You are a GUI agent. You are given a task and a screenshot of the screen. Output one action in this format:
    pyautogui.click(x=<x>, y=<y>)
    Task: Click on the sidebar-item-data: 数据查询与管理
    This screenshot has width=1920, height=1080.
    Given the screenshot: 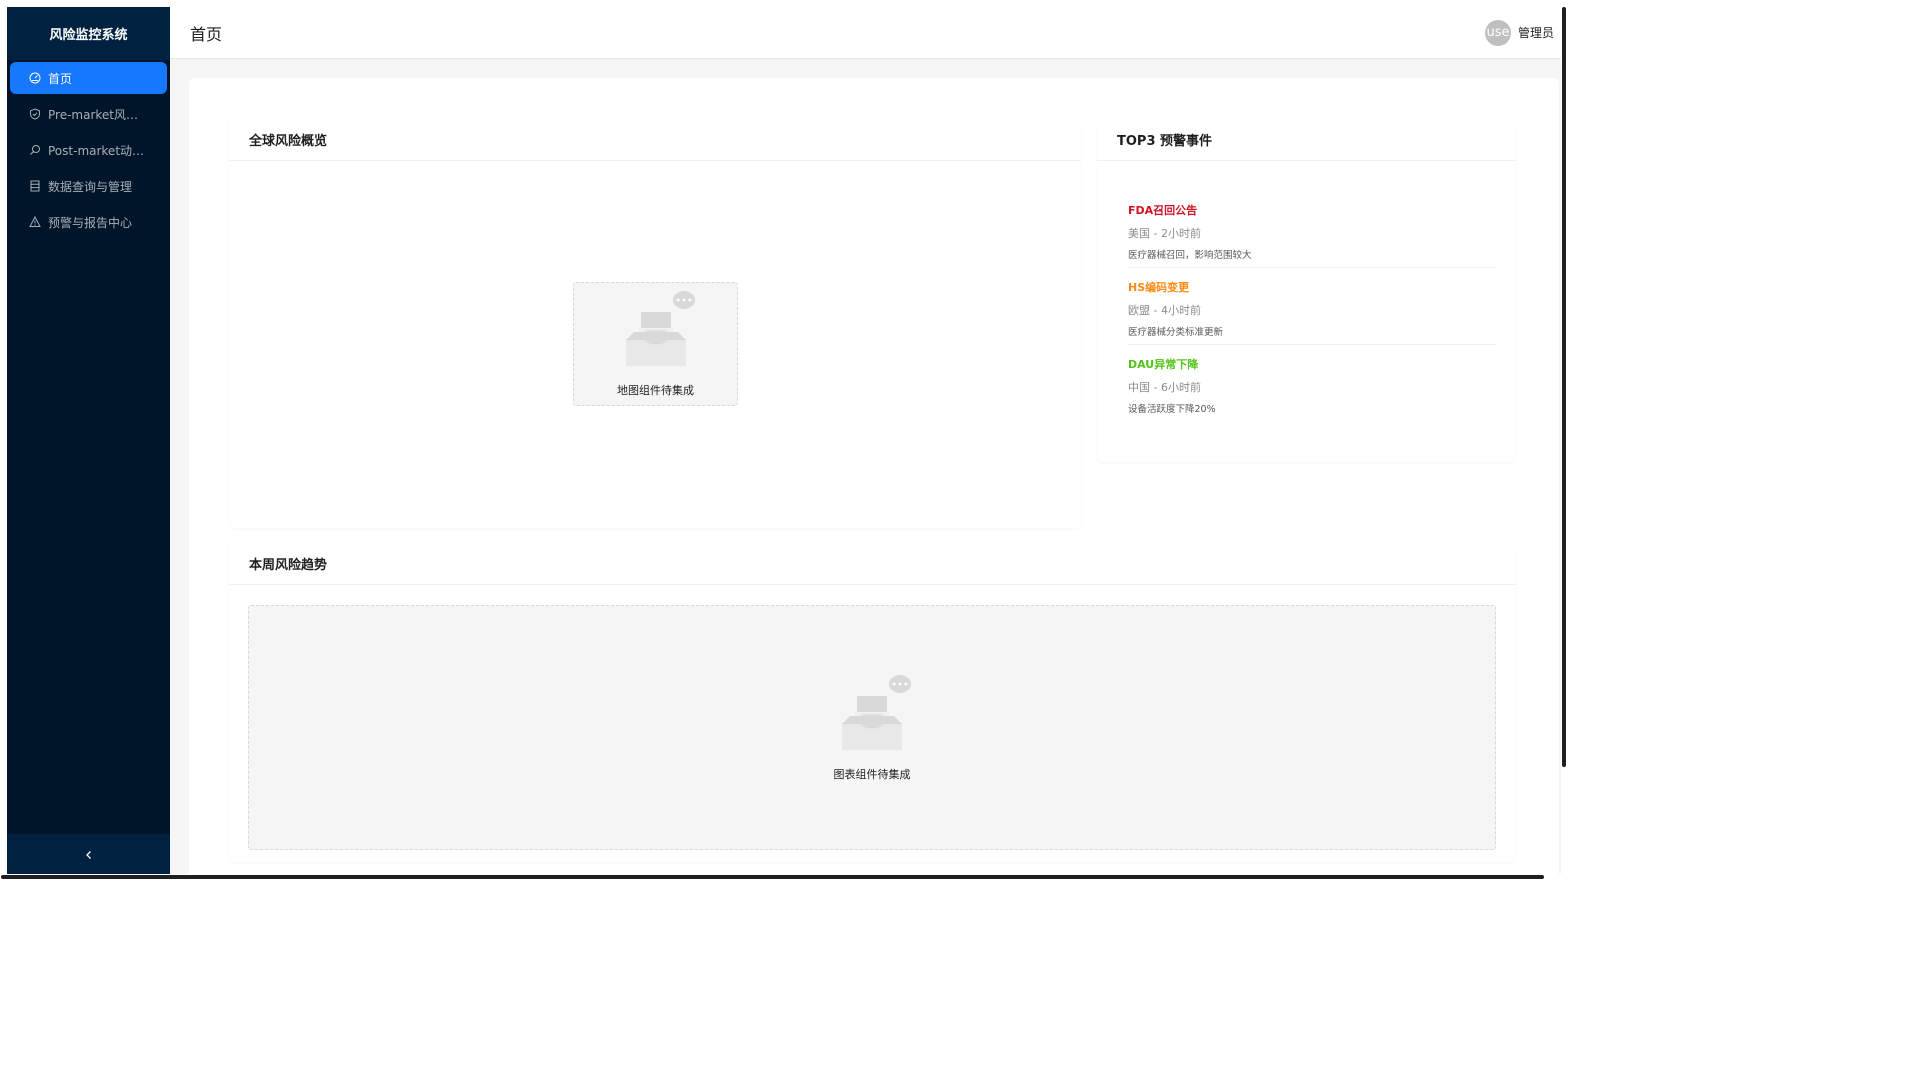 What is the action you would take?
    pyautogui.click(x=88, y=186)
    